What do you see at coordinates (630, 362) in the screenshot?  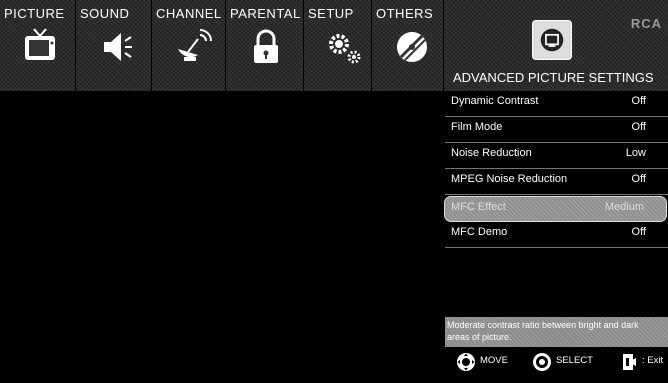 I see `exit-icon` at bounding box center [630, 362].